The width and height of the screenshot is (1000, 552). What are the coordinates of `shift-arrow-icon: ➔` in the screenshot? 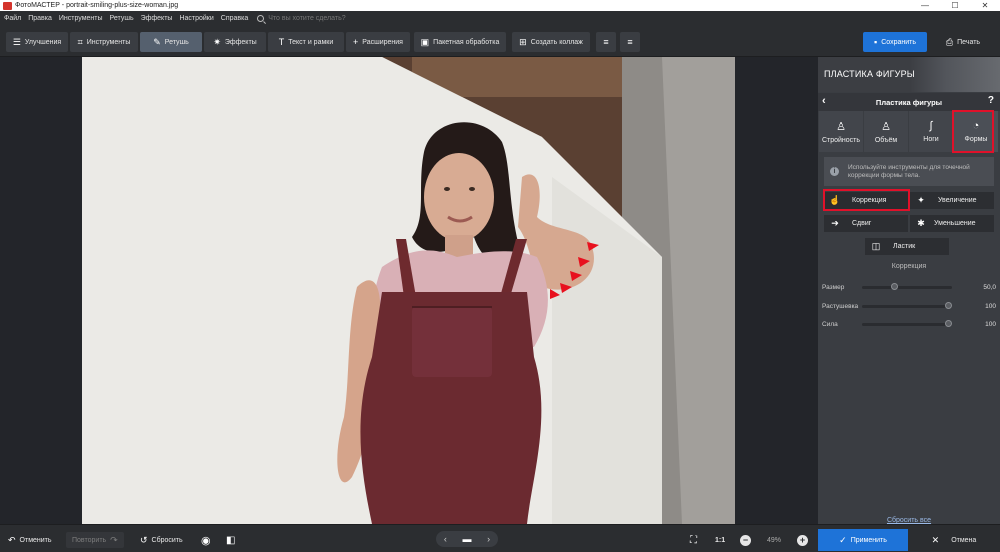 It's located at (835, 223).